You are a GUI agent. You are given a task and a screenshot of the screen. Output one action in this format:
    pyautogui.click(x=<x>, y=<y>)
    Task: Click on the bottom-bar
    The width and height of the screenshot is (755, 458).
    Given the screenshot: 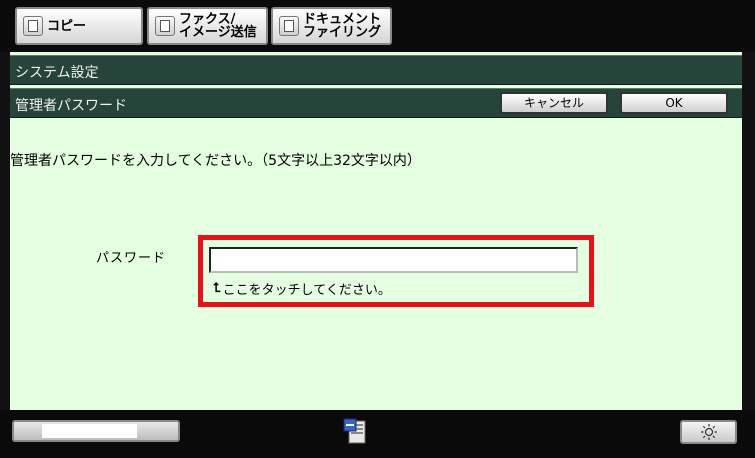 What is the action you would take?
    pyautogui.click(x=377, y=434)
    